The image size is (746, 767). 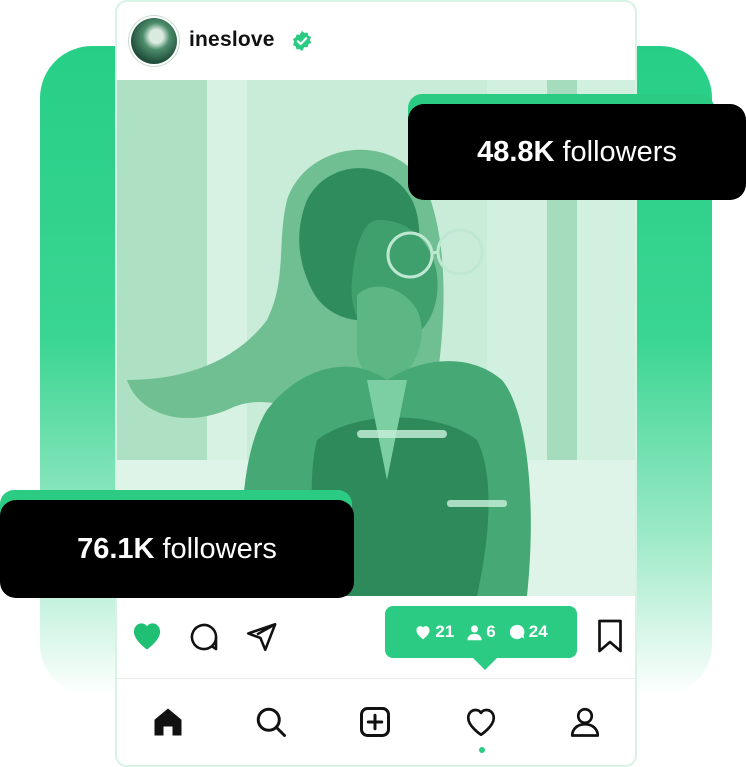 What do you see at coordinates (376, 40) in the screenshot?
I see `post-header: ineslove` at bounding box center [376, 40].